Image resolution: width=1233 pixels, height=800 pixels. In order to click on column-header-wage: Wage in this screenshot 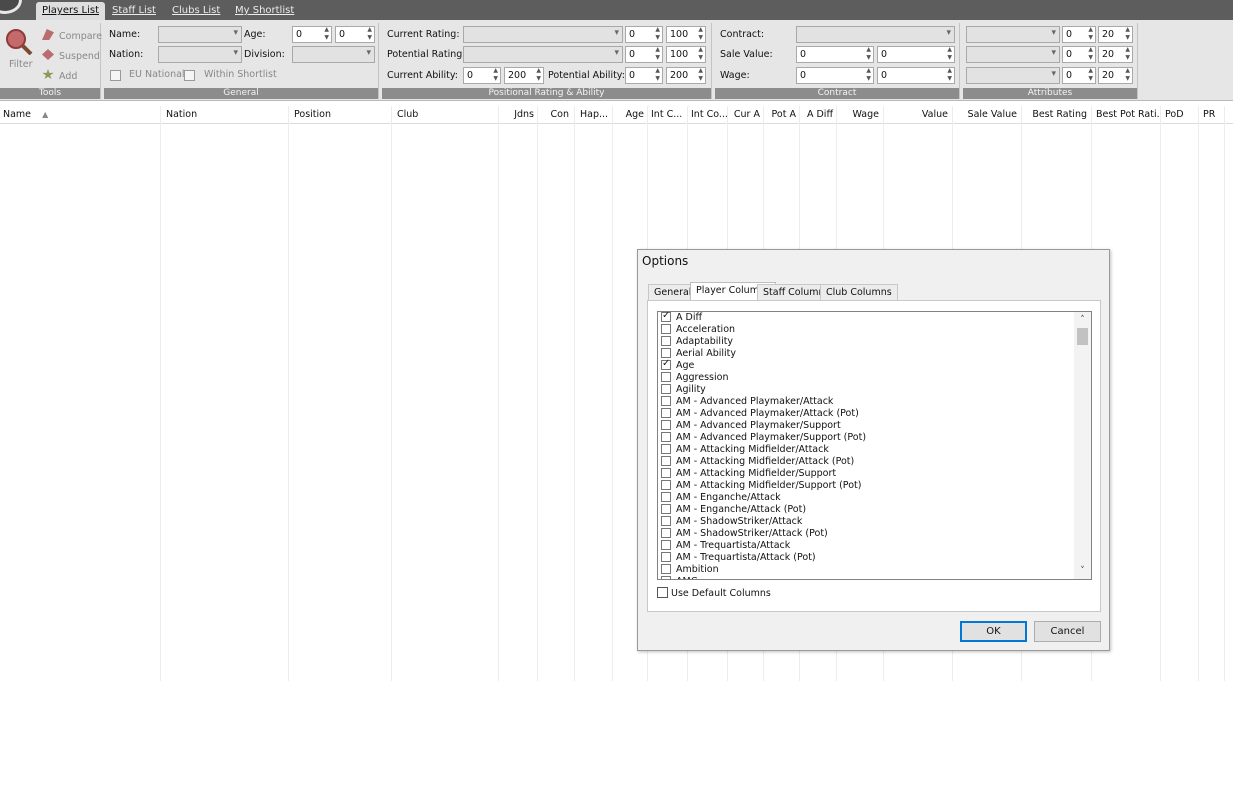, I will do `click(859, 115)`.